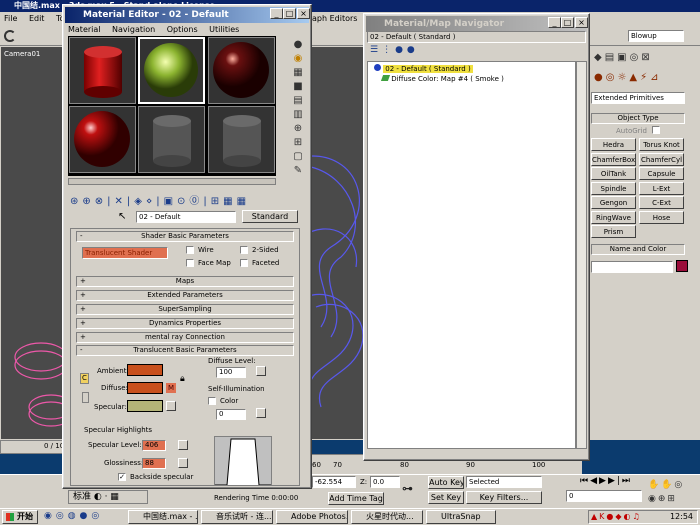 This screenshot has height=525, width=700. I want to click on two-sided-checkbox, so click(244, 250).